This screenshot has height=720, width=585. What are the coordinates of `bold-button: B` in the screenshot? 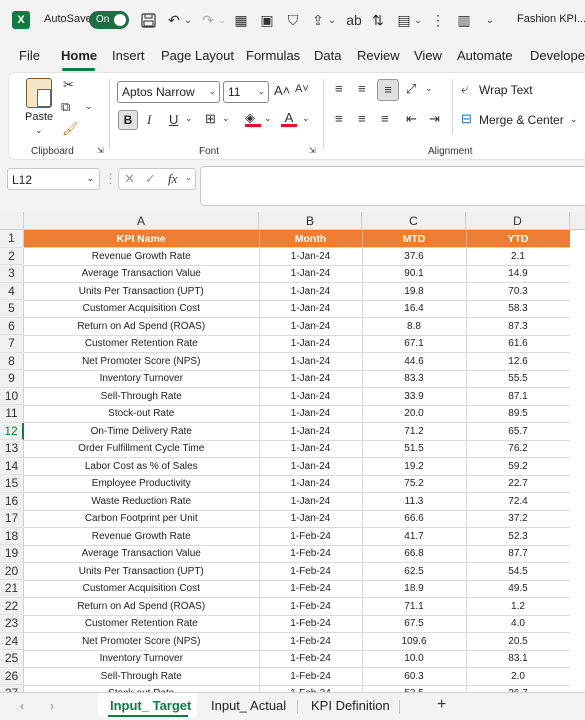 It's located at (128, 120).